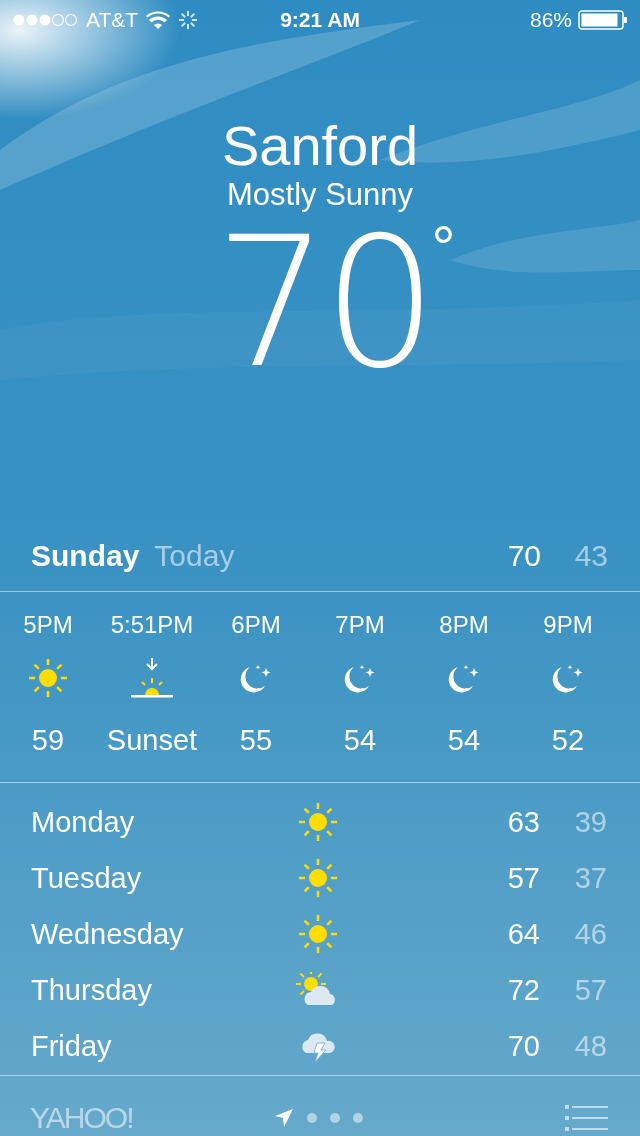 Image resolution: width=640 pixels, height=1136 pixels. What do you see at coordinates (112, 20) in the screenshot?
I see `carrier-name: AT&T` at bounding box center [112, 20].